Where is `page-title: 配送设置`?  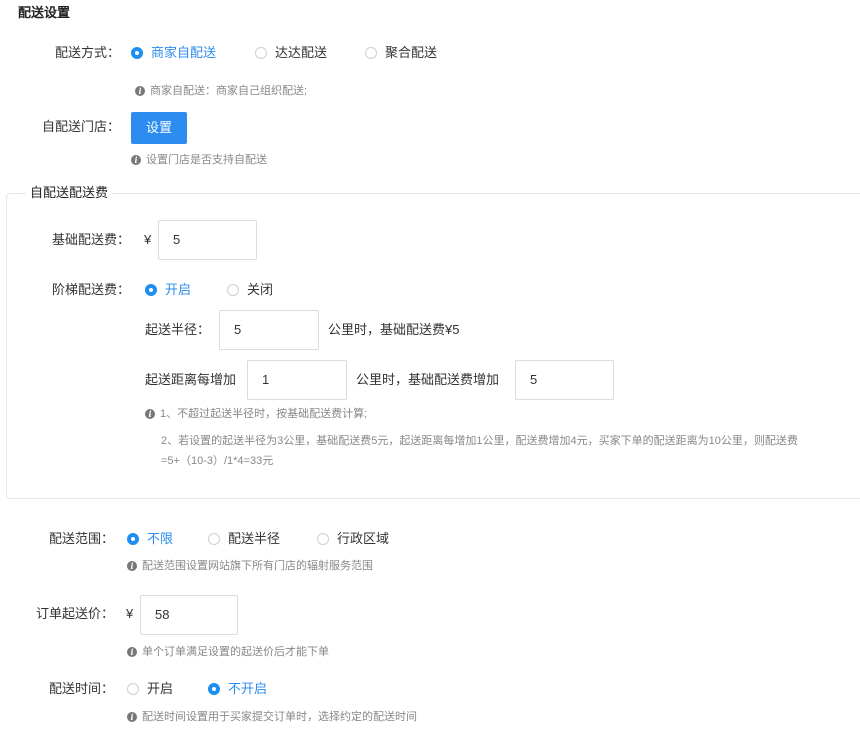 page-title: 配送设置 is located at coordinates (44, 12).